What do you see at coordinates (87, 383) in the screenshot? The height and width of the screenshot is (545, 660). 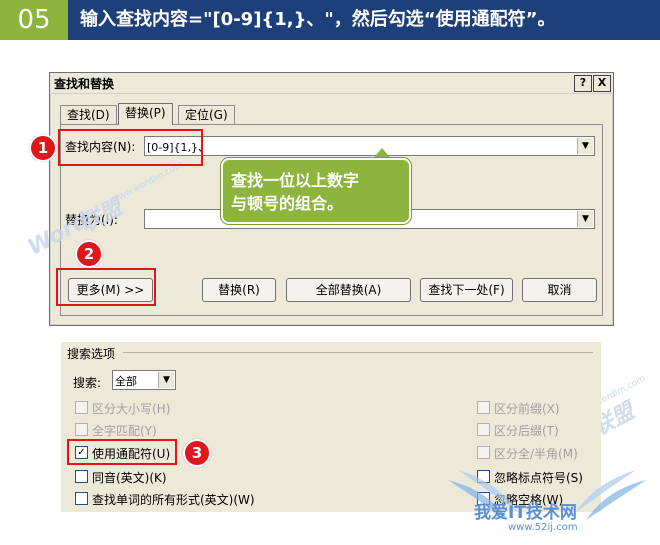 I see `search-scope-label: 搜索:` at bounding box center [87, 383].